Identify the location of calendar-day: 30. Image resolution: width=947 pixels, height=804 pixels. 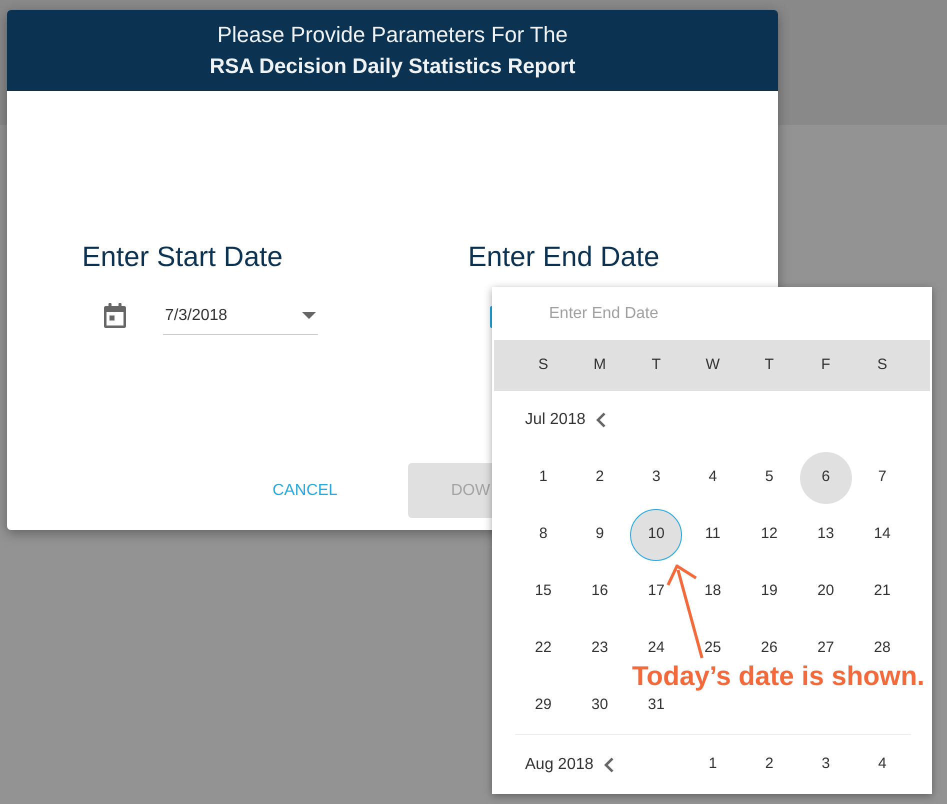
(600, 706).